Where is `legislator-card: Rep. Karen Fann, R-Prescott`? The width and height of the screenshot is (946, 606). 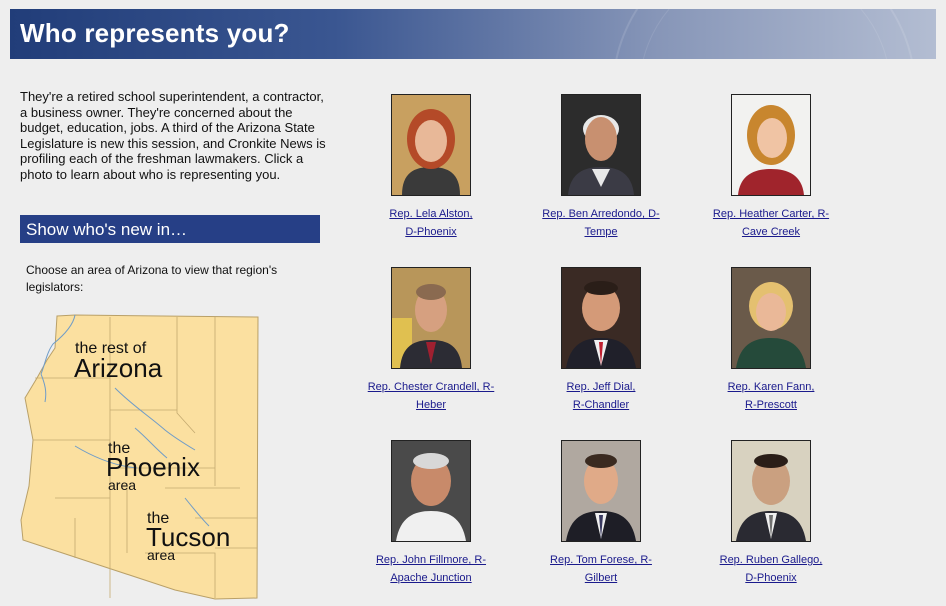 legislator-card: Rep. Karen Fann, R-Prescott is located at coordinates (771, 340).